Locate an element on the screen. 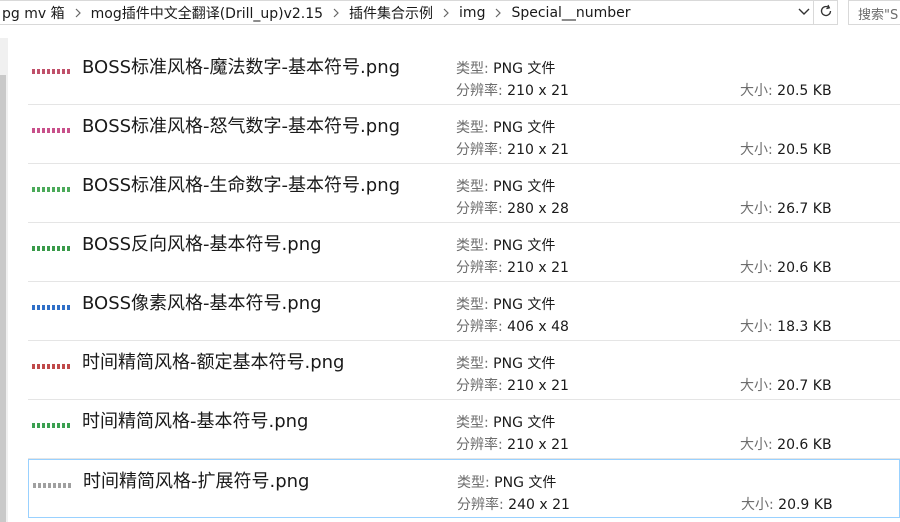 This screenshot has width=900, height=522. refresh-button is located at coordinates (826, 12).